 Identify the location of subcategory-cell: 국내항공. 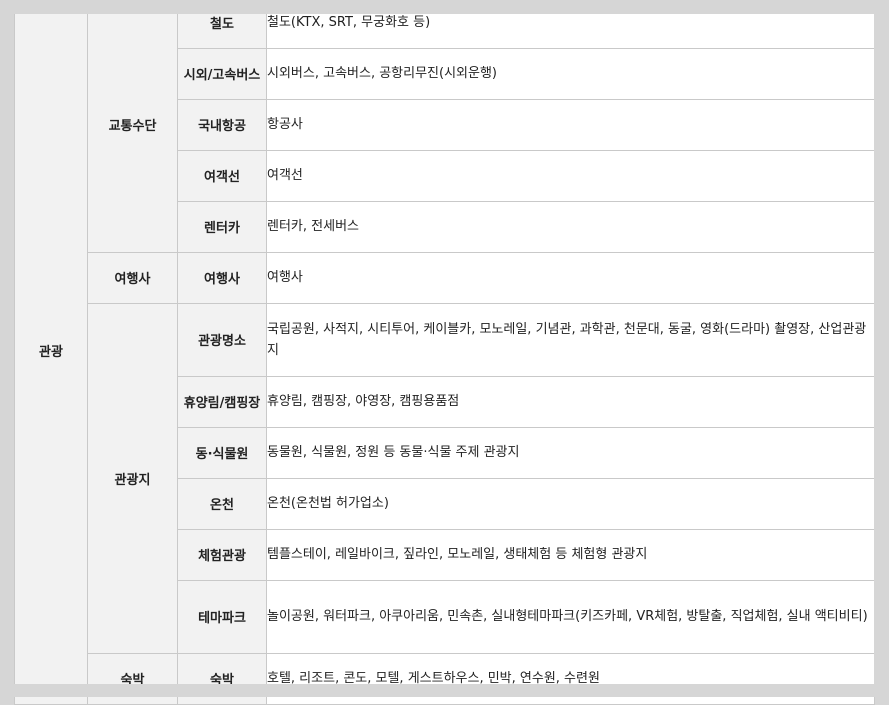
(222, 125).